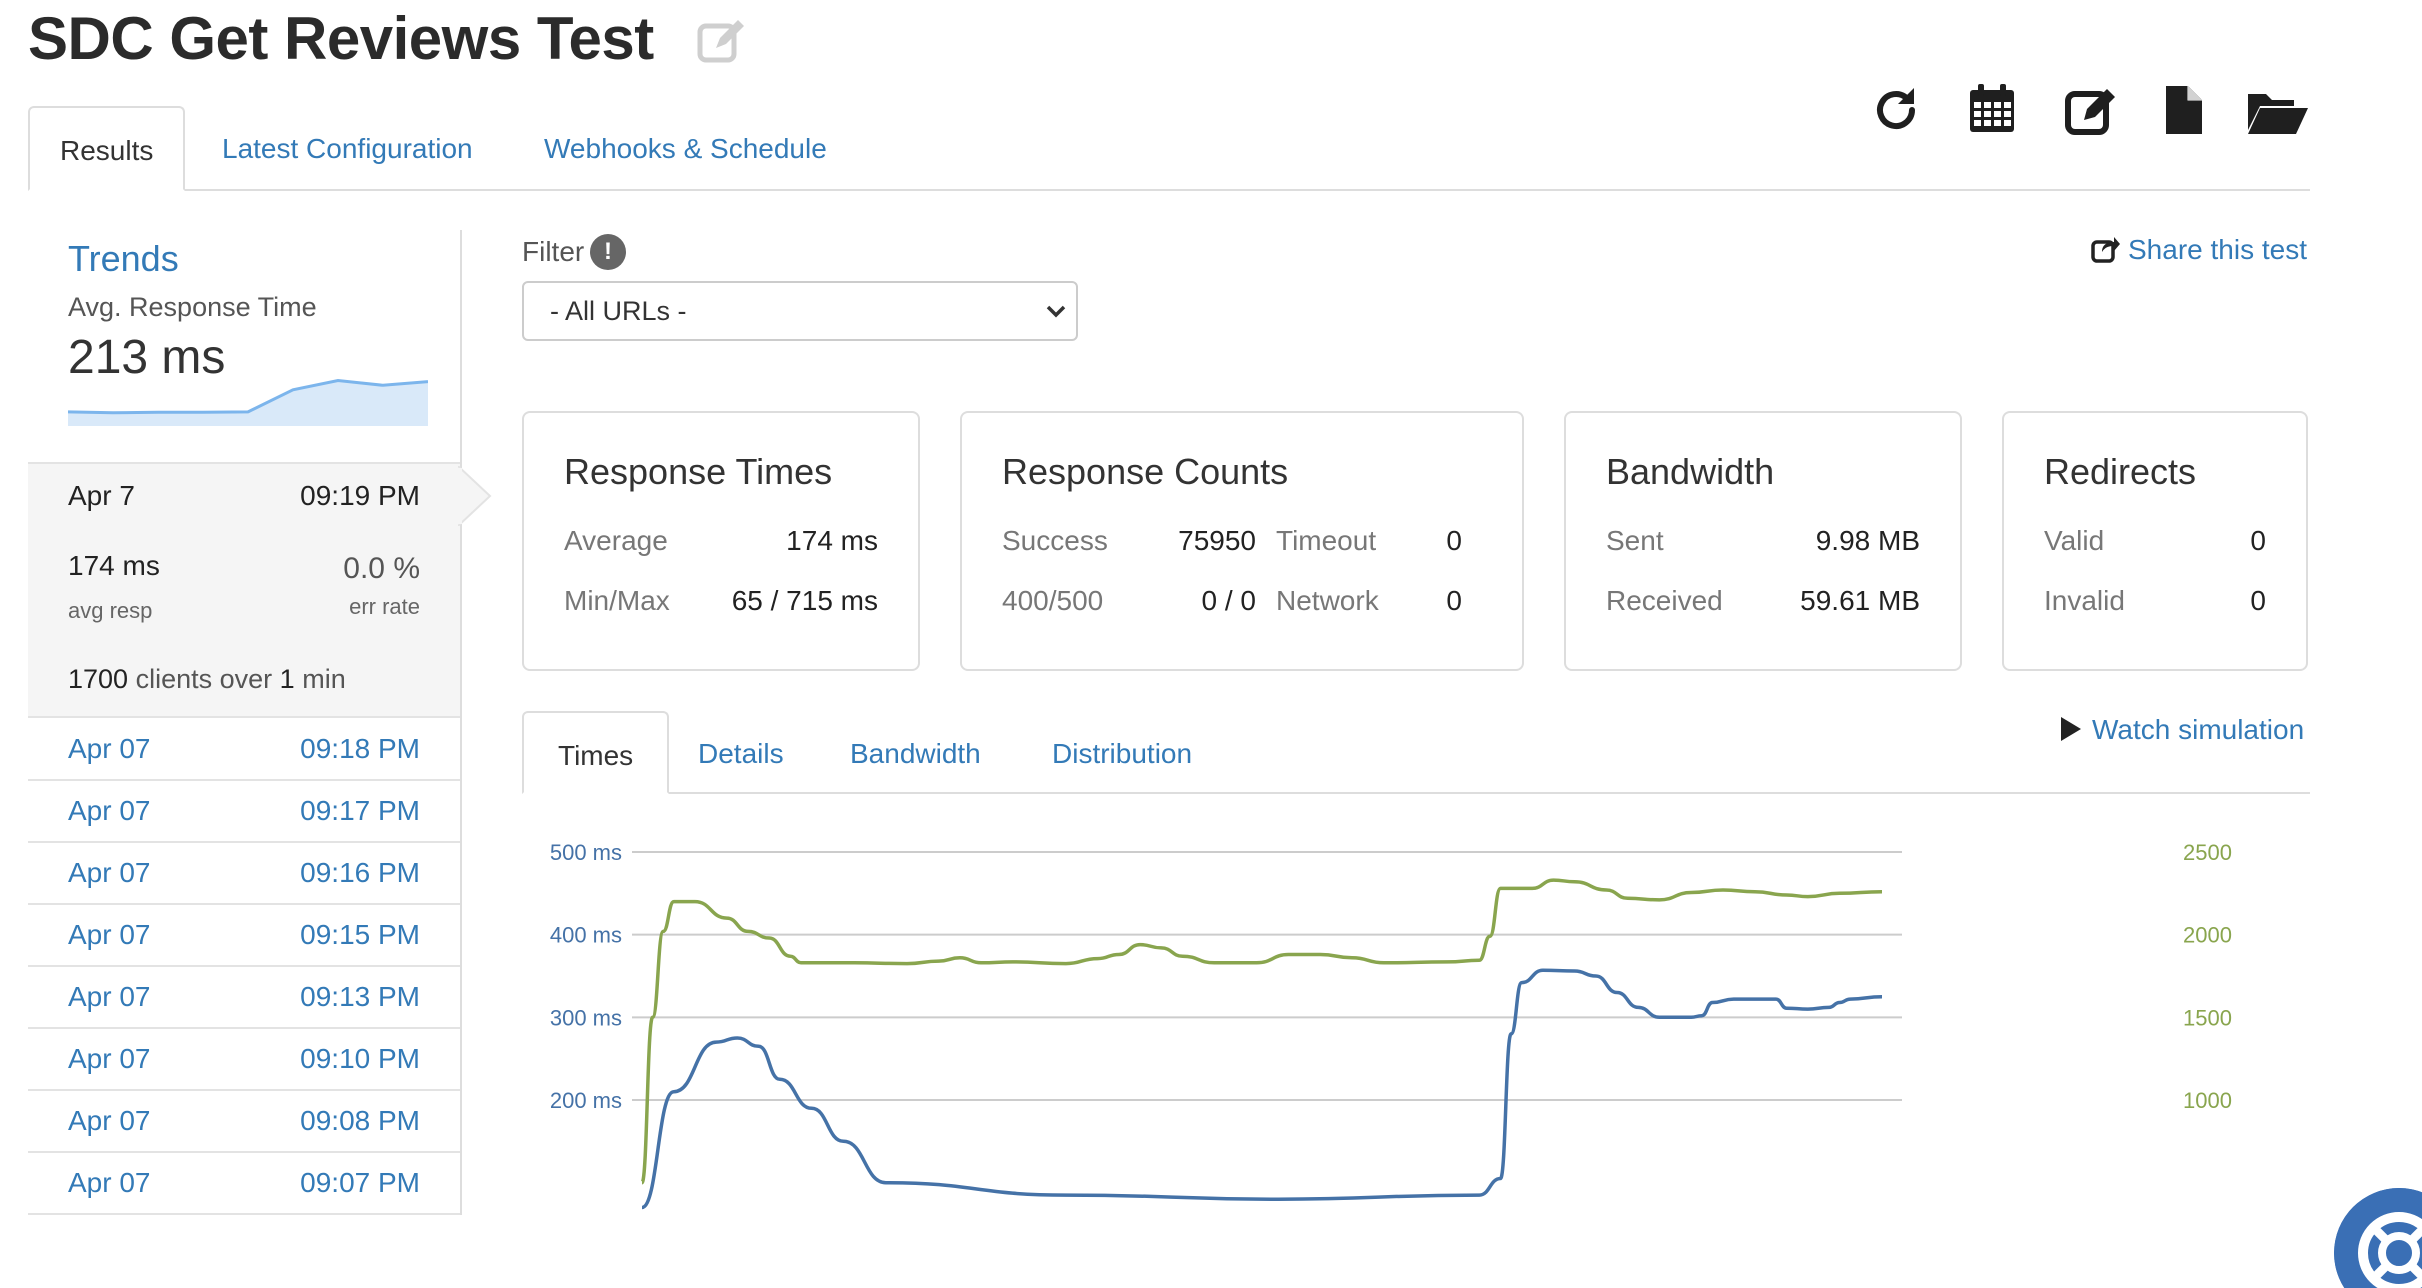 The width and height of the screenshot is (2422, 1288). What do you see at coordinates (617, 600) in the screenshot?
I see `stat-label: Min/Max` at bounding box center [617, 600].